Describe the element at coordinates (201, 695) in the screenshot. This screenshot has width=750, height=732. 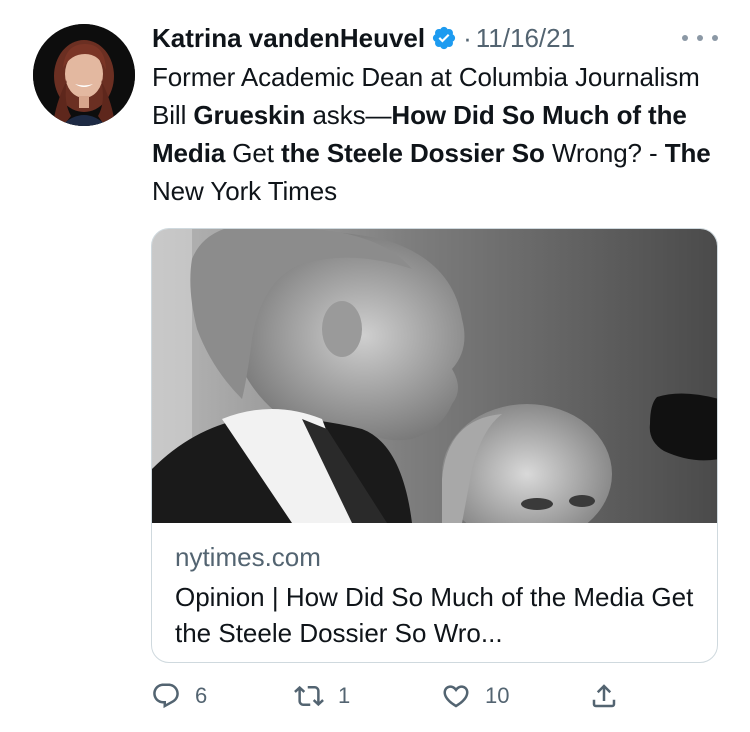
I see `reply-count: 6` at that location.